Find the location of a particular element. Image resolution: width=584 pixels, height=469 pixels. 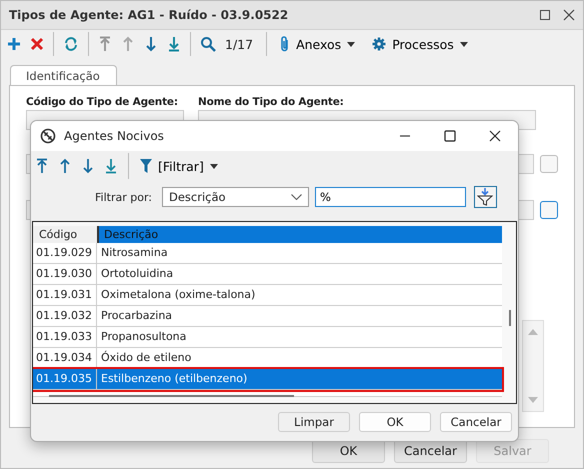

lookup-button is located at coordinates (549, 210).